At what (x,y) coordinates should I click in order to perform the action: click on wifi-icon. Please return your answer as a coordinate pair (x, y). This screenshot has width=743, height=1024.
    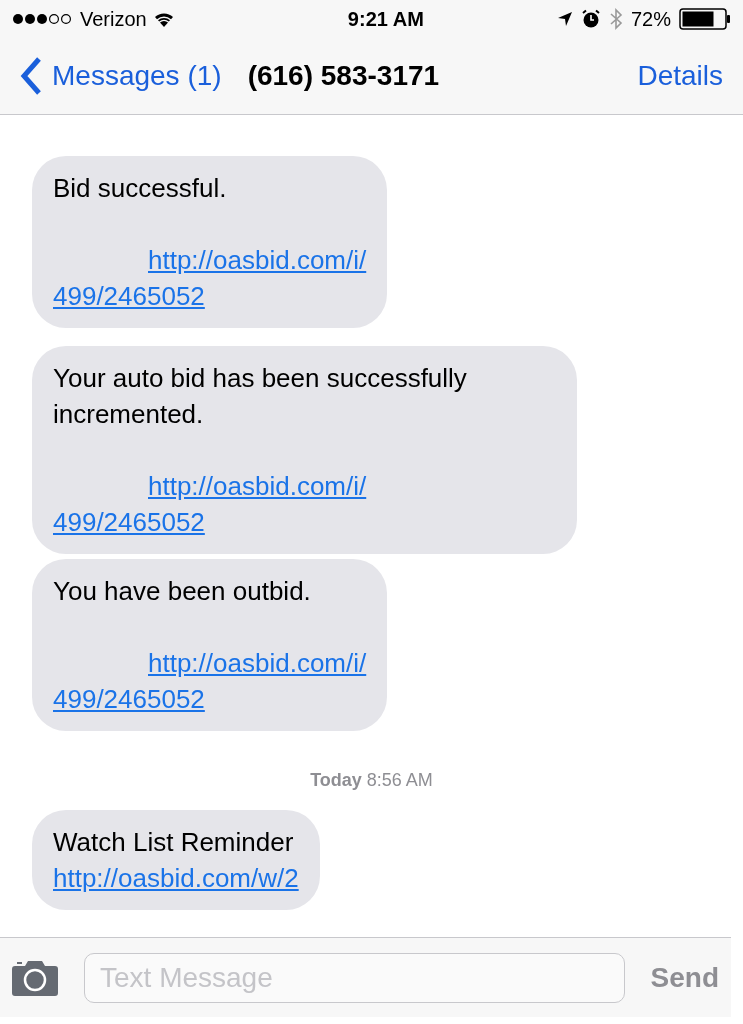
    Looking at the image, I should click on (163, 19).